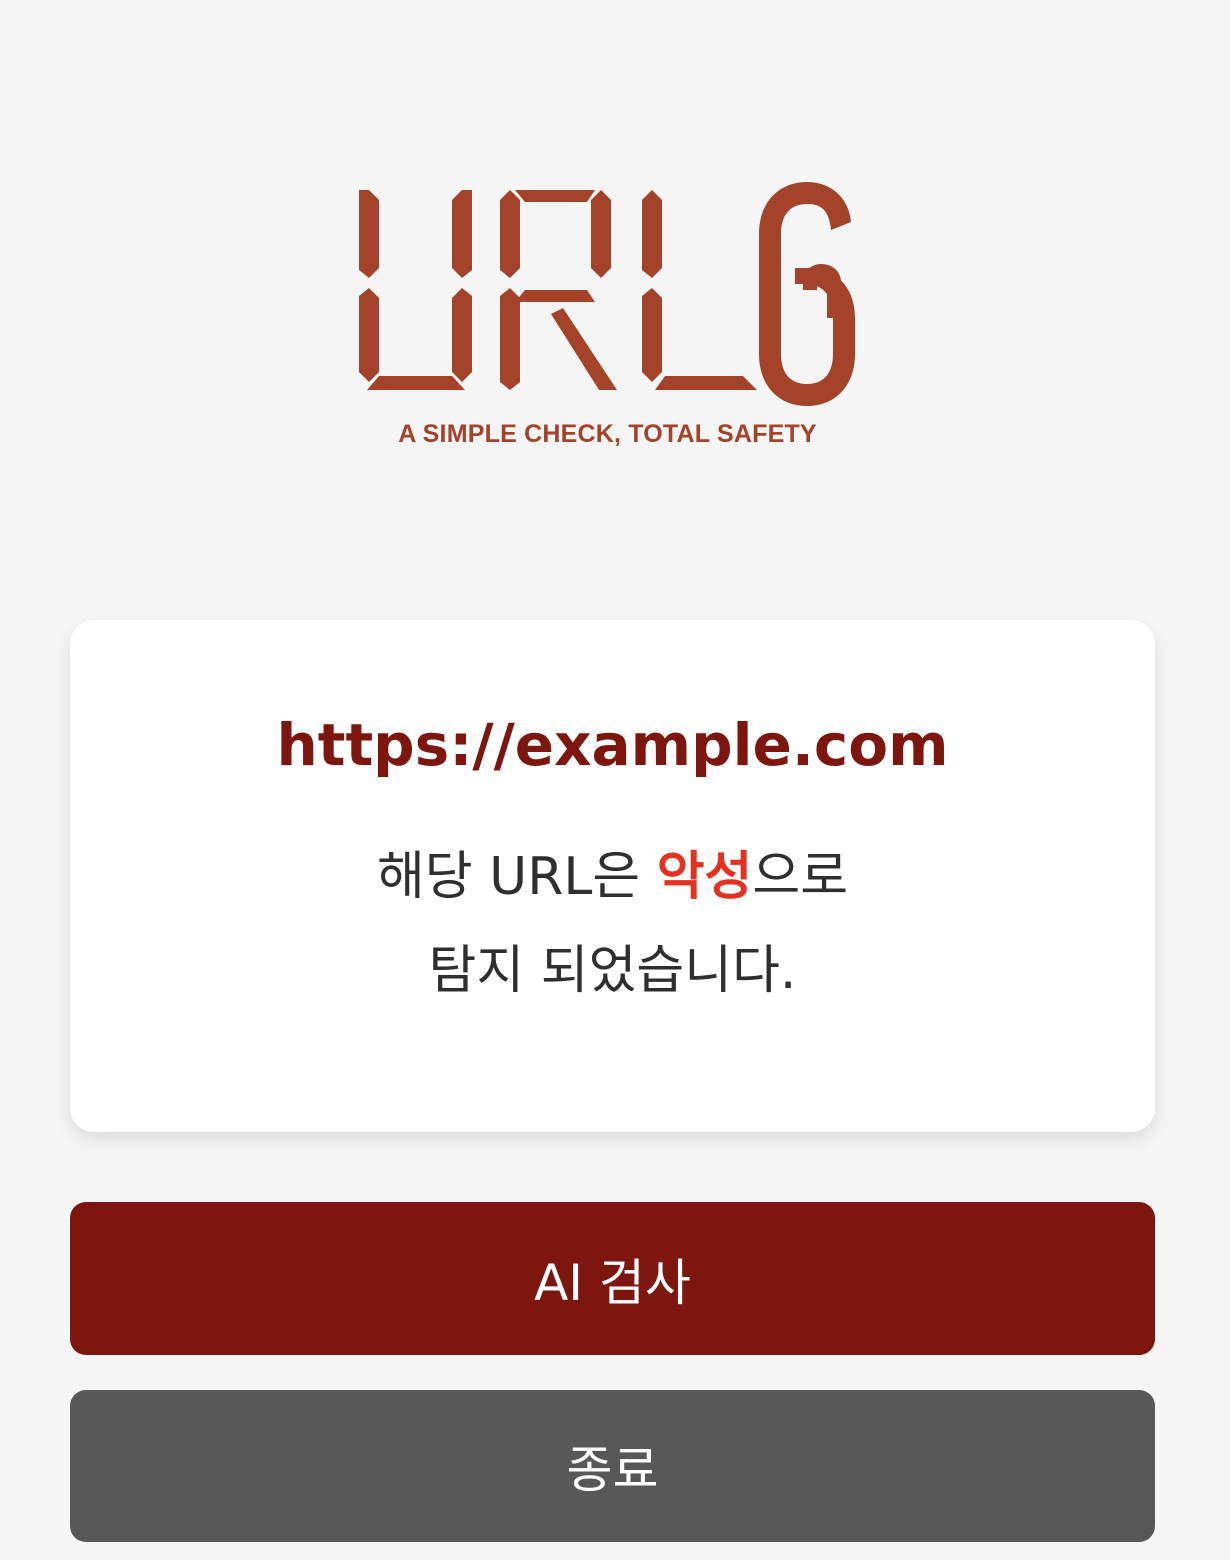  What do you see at coordinates (516, 877) in the screenshot?
I see `message-prefix: 해당 URL은` at bounding box center [516, 877].